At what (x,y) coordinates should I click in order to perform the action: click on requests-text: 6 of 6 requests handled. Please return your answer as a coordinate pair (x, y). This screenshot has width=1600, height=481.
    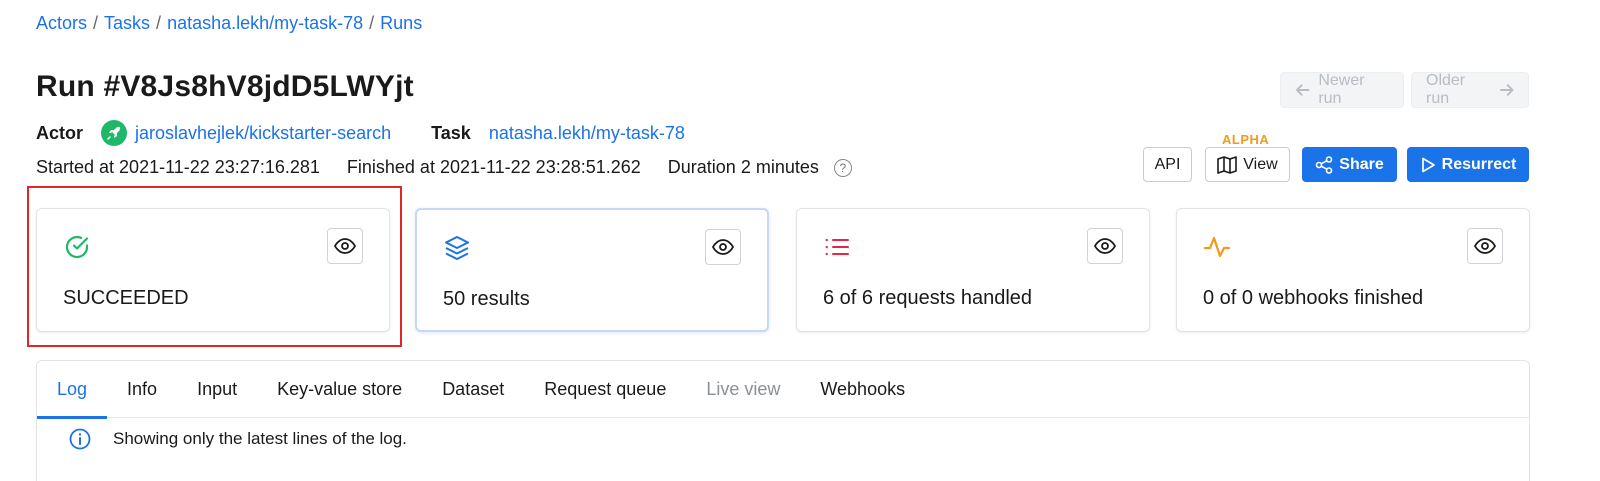
    Looking at the image, I should click on (928, 298).